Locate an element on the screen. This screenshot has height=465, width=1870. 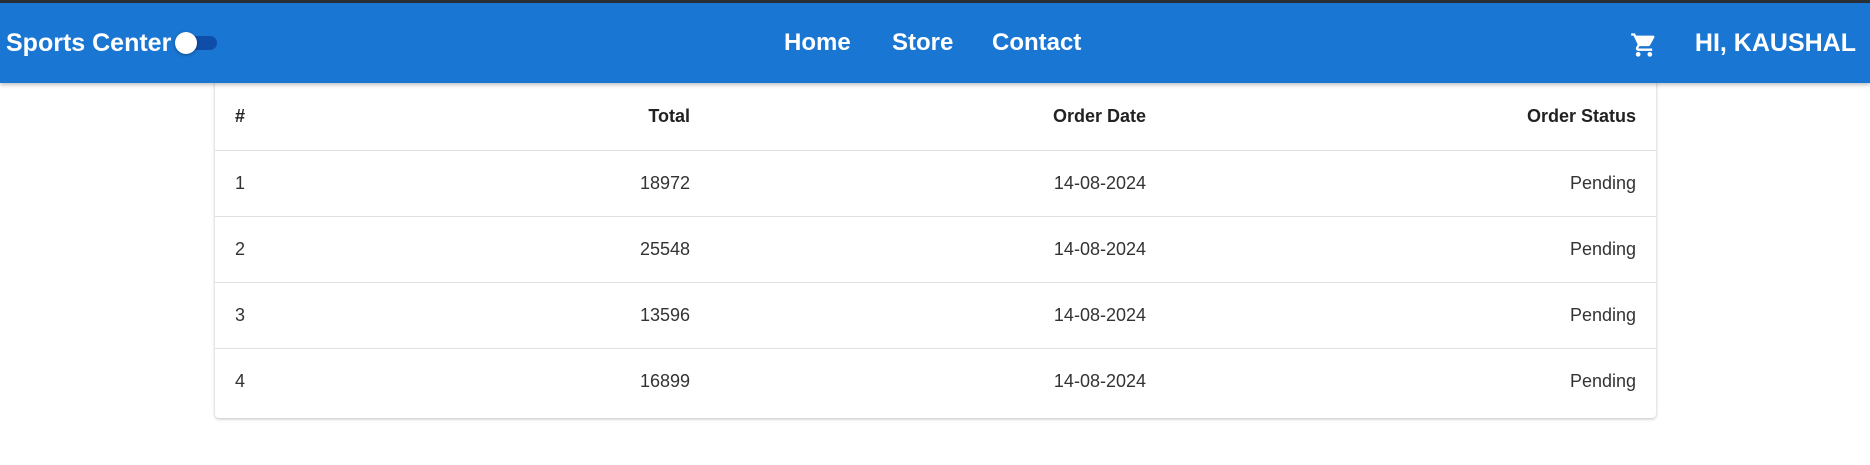
table-row: 3 13596 14-08-2024 Pending is located at coordinates (935, 315).